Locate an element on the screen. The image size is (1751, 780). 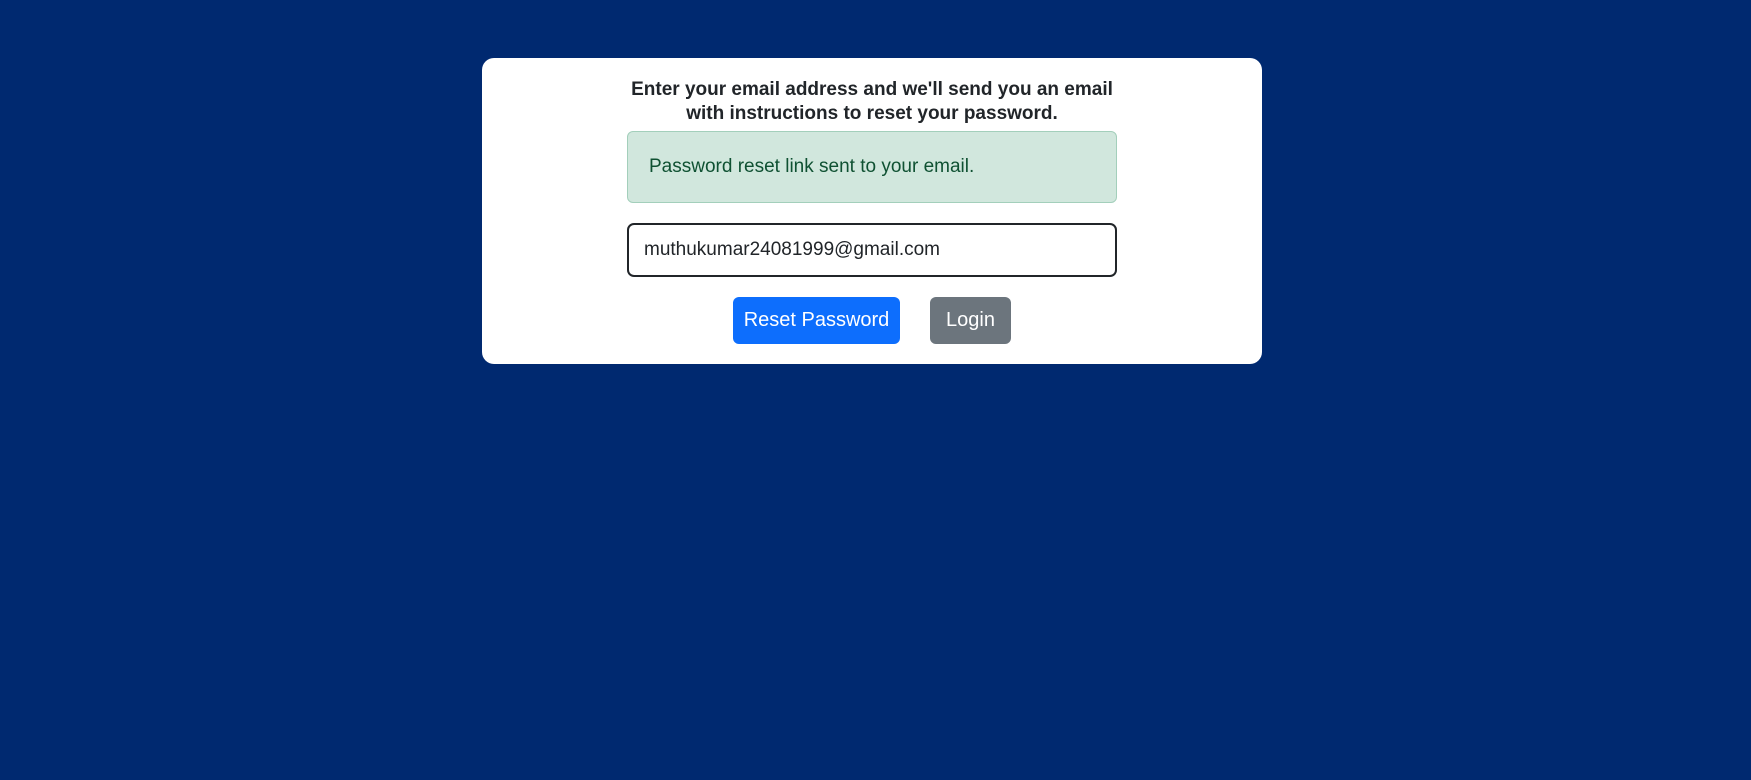
reset-password-button: Reset Password is located at coordinates (816, 320).